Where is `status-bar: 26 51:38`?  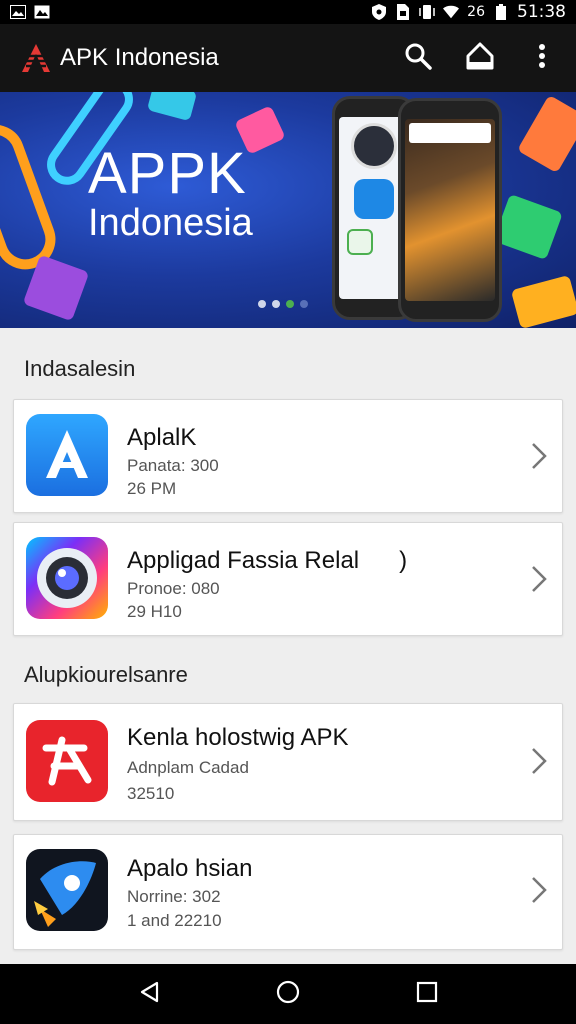 status-bar: 26 51:38 is located at coordinates (288, 12).